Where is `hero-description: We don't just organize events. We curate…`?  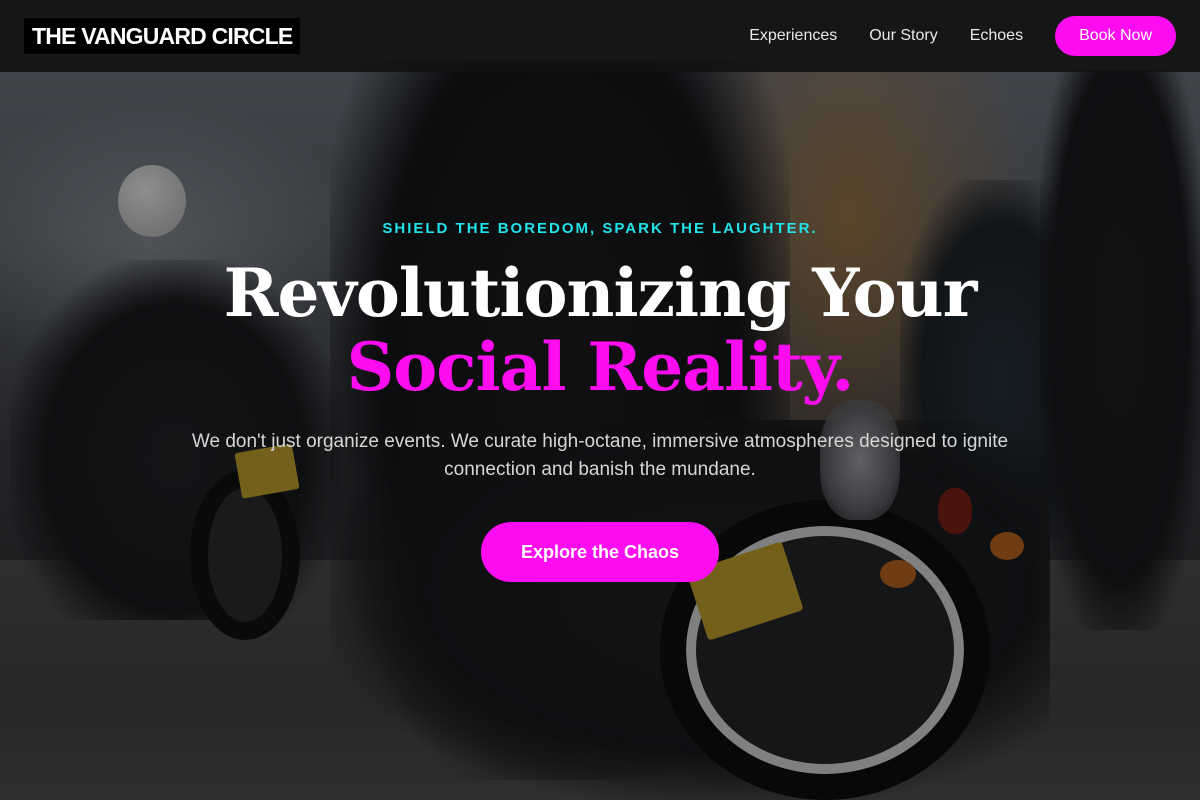 hero-description: We don't just organize events. We curate… is located at coordinates (600, 455).